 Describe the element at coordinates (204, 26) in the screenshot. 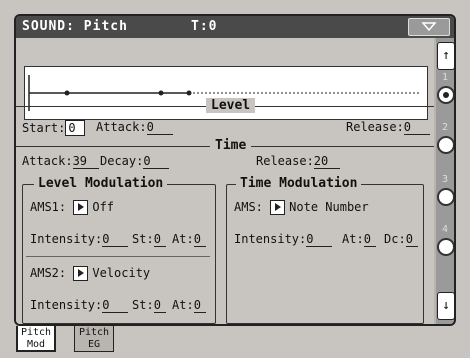

I see `tempo-display: T:0` at that location.